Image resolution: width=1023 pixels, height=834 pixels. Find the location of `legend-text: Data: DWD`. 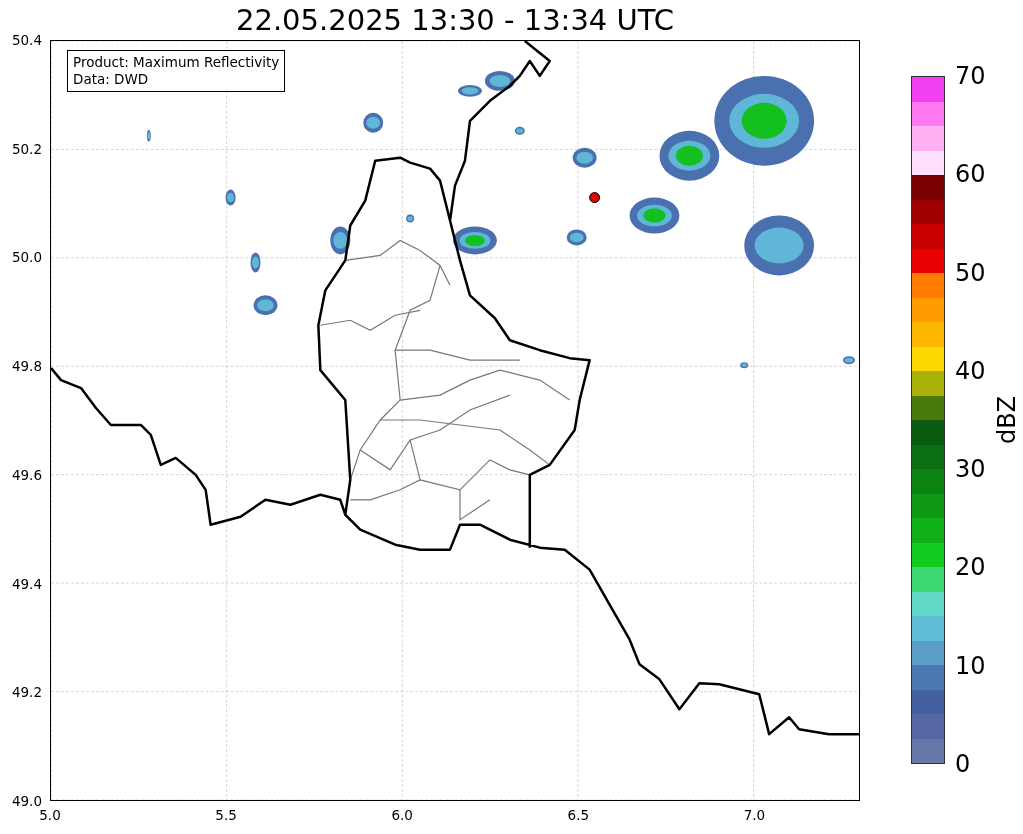

legend-text: Data: DWD is located at coordinates (111, 79).